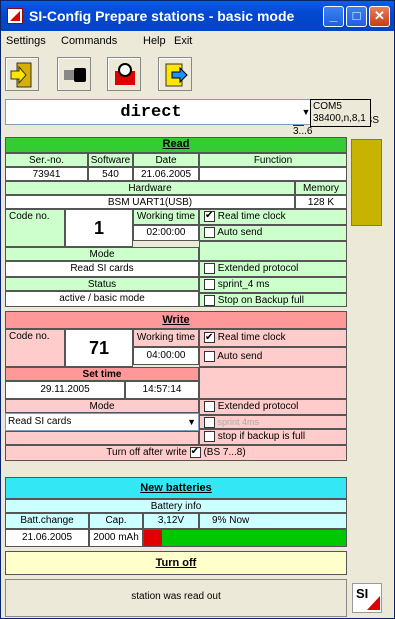  I want to click on maximize-button: □, so click(356, 16).